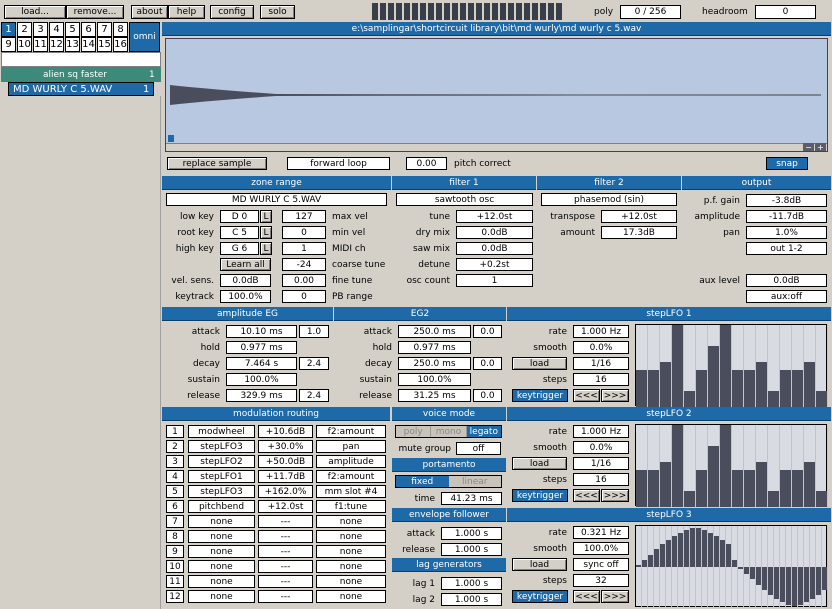 Image resolution: width=832 pixels, height=609 pixels. What do you see at coordinates (483, 431) in the screenshot?
I see `legato-option: legato` at bounding box center [483, 431].